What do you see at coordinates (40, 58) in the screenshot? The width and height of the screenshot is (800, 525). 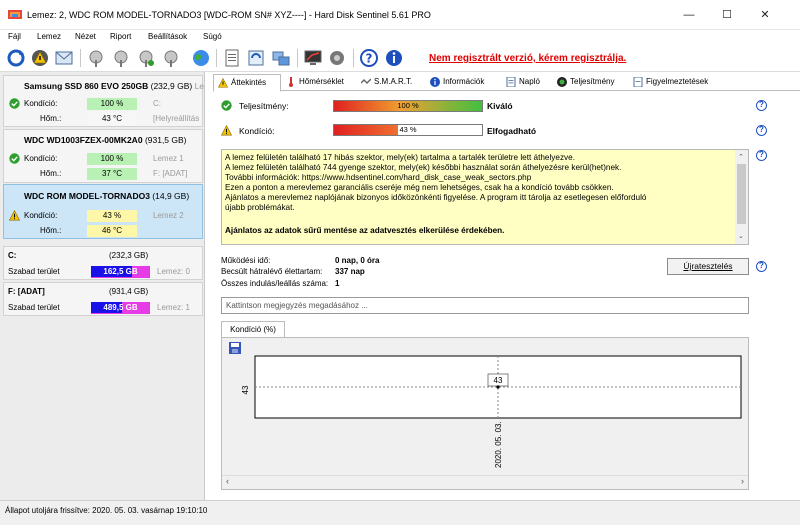 I see `alert-disk-icon` at bounding box center [40, 58].